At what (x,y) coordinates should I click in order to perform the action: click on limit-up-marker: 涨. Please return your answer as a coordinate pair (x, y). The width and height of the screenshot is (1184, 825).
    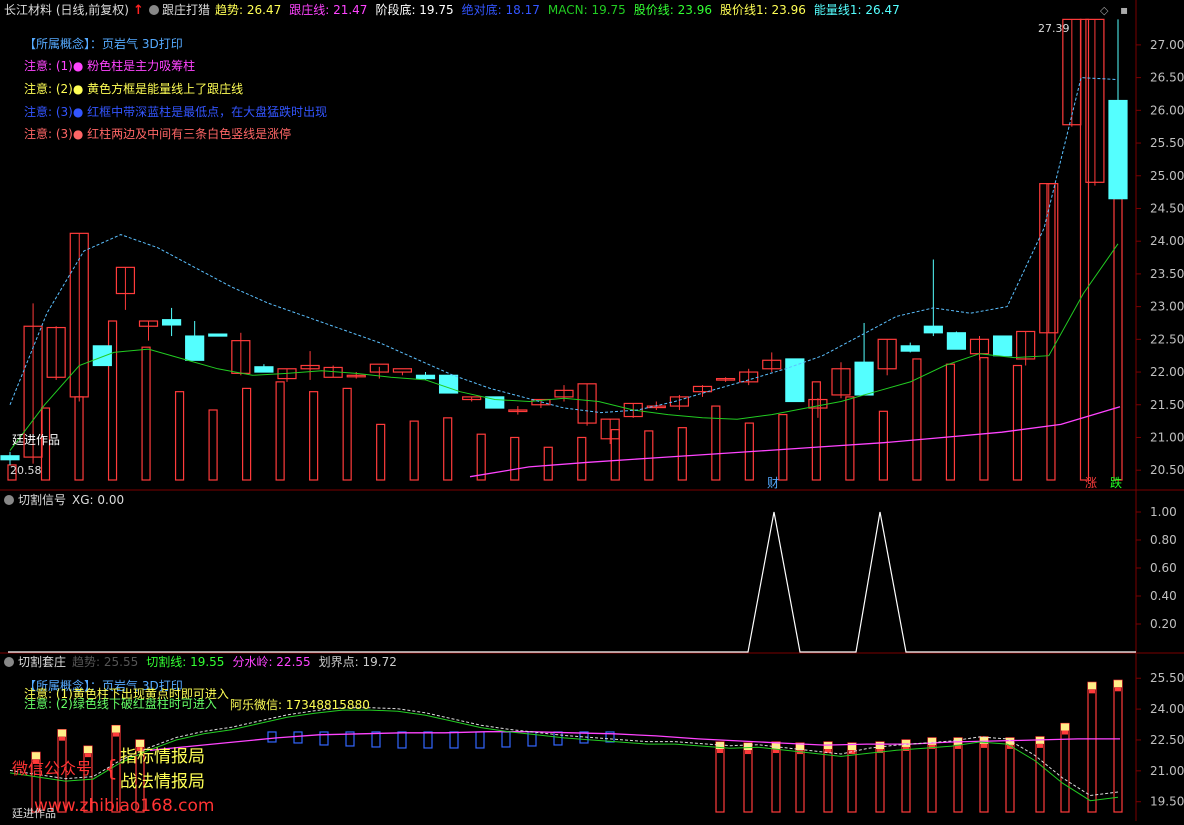
    Looking at the image, I should click on (1091, 482).